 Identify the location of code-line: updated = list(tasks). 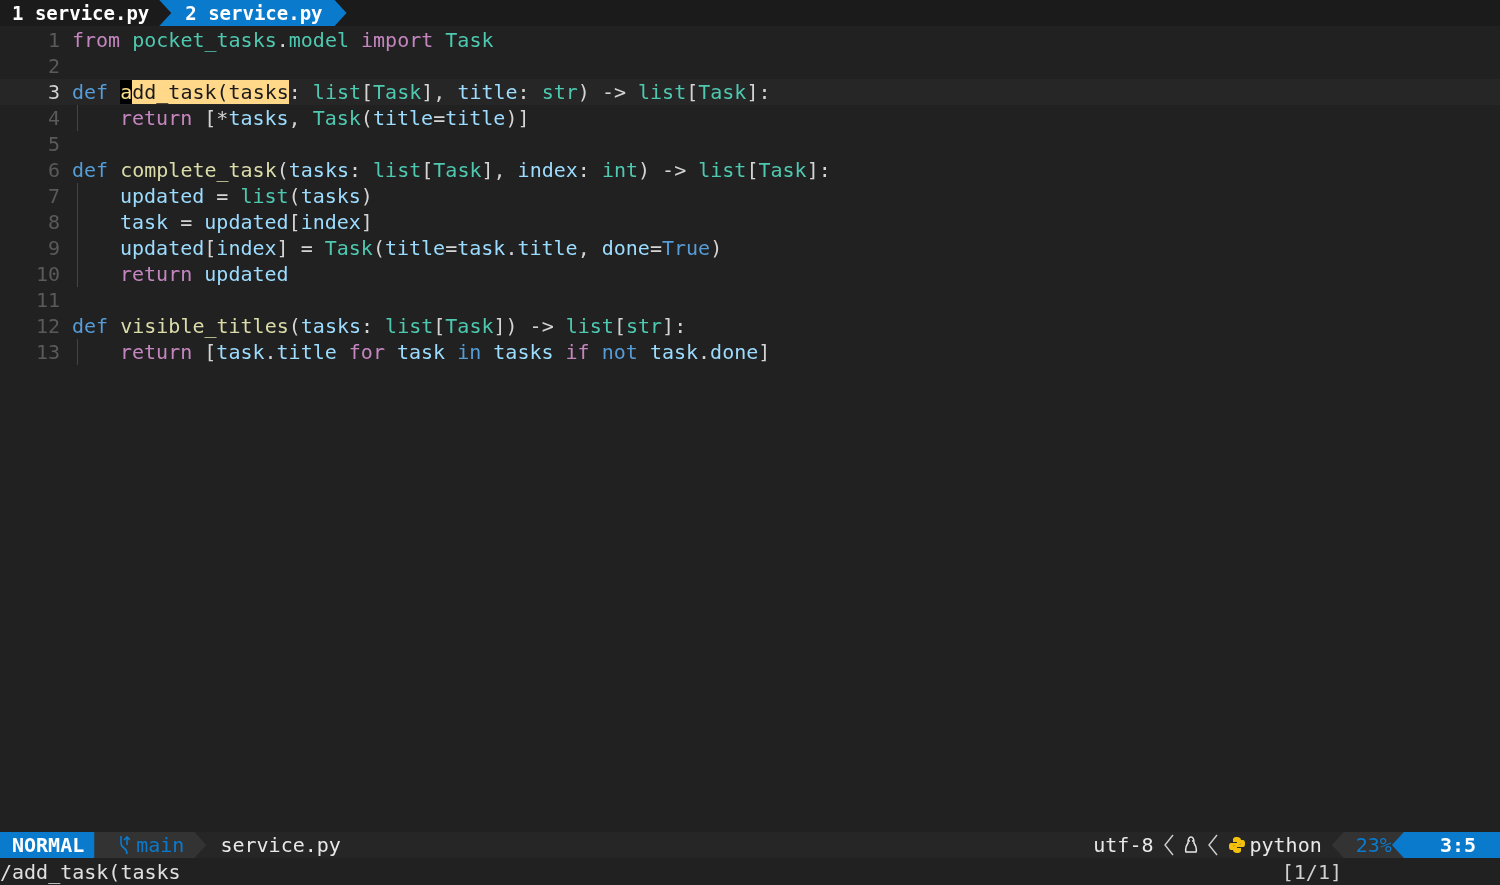
(246, 196).